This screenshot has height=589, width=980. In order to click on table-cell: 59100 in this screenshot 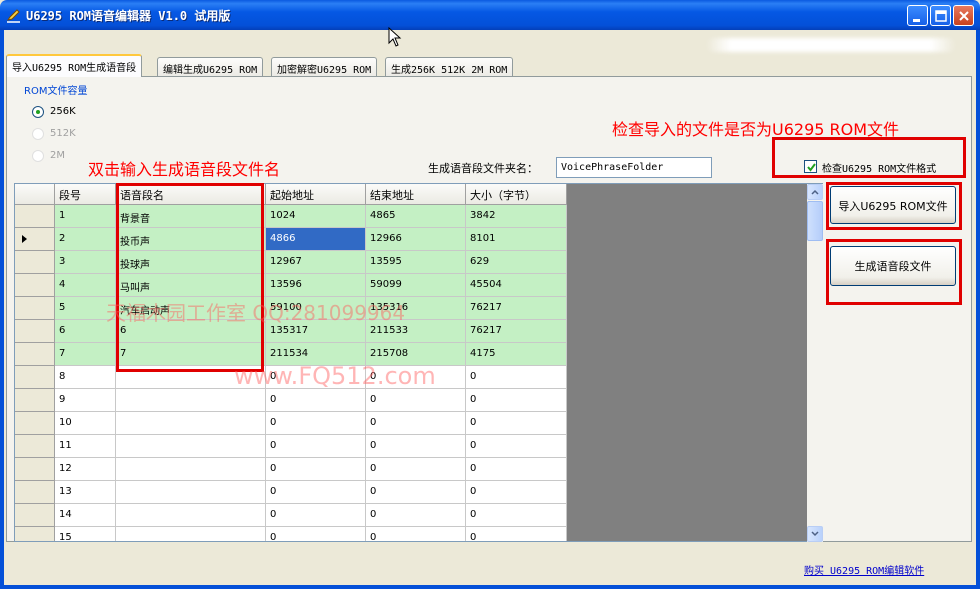, I will do `click(316, 308)`.